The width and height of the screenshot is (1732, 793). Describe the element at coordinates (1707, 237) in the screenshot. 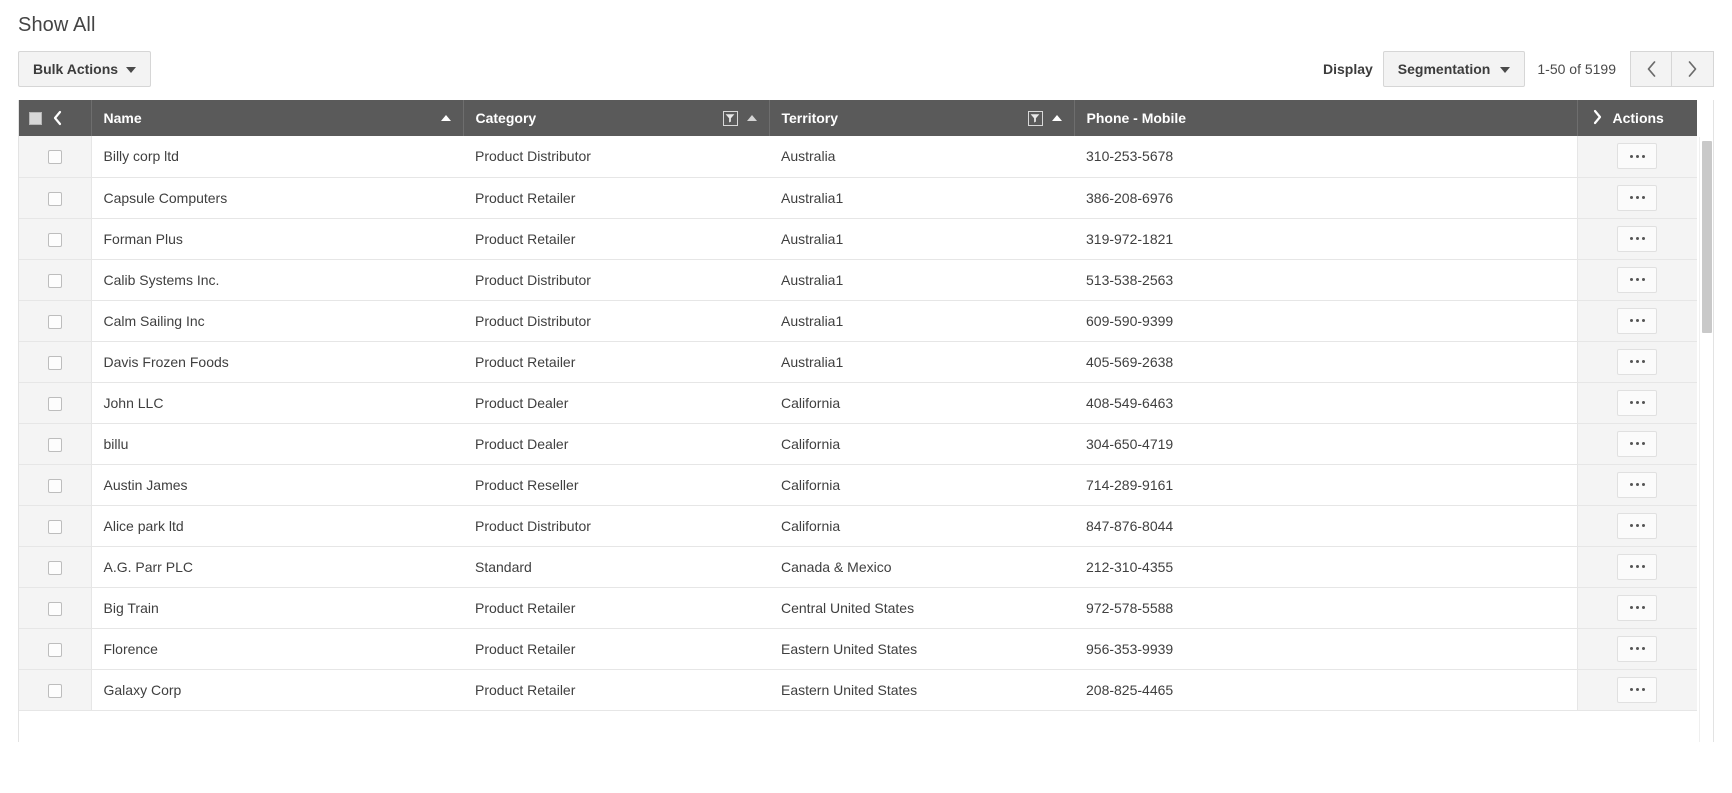

I see `vertical-scrollbar-thumb` at that location.